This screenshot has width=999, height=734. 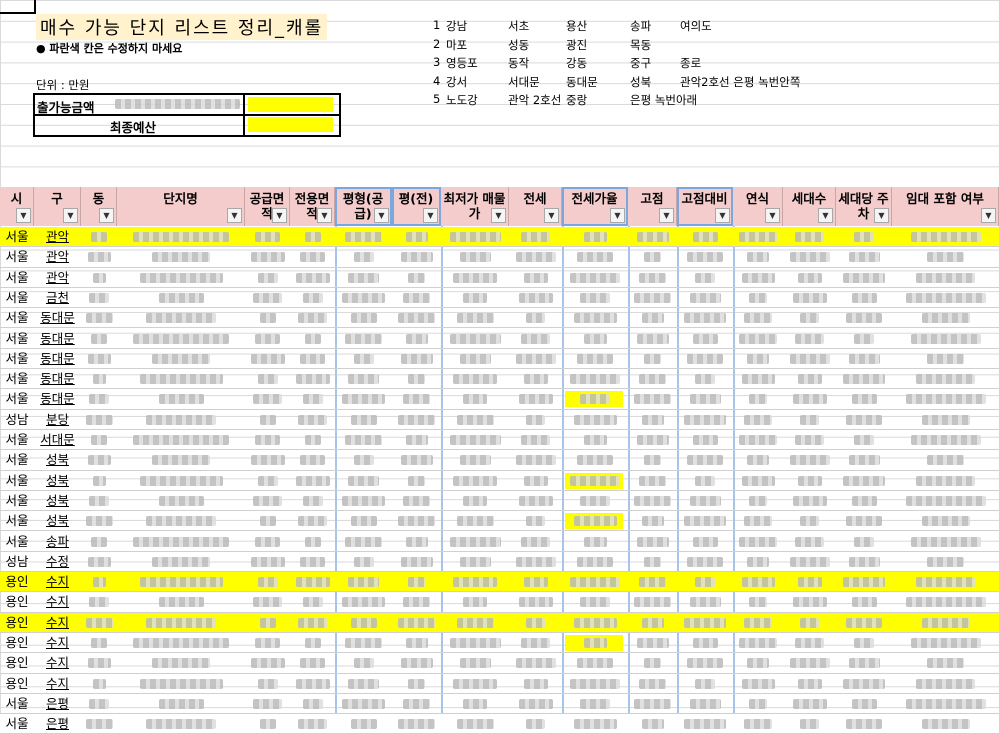 I want to click on column-header: 세대수 ▼, so click(x=809, y=206).